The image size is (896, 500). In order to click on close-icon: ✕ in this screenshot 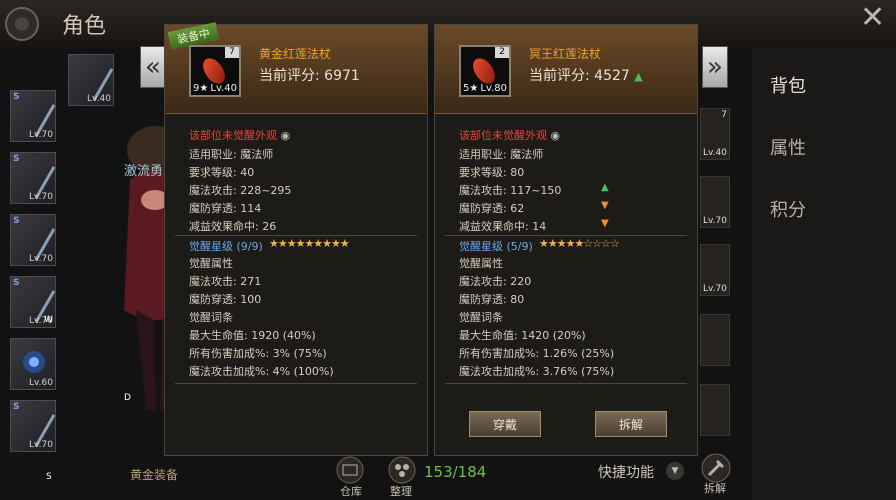, I will do `click(872, 17)`.